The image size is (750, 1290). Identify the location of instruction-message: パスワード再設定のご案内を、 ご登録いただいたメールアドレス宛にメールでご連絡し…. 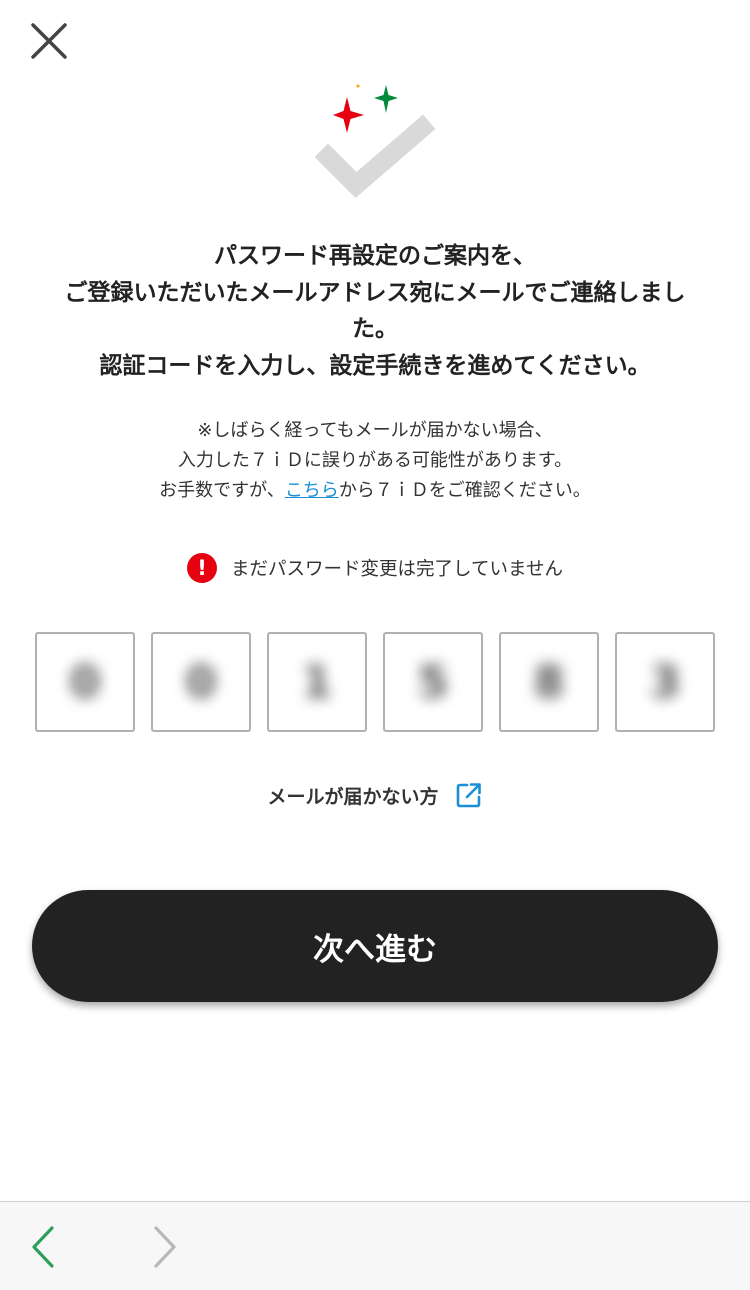
(375, 311).